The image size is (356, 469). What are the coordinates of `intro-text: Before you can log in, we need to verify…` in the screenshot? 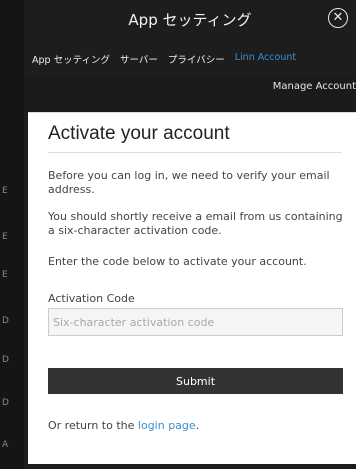 It's located at (189, 182).